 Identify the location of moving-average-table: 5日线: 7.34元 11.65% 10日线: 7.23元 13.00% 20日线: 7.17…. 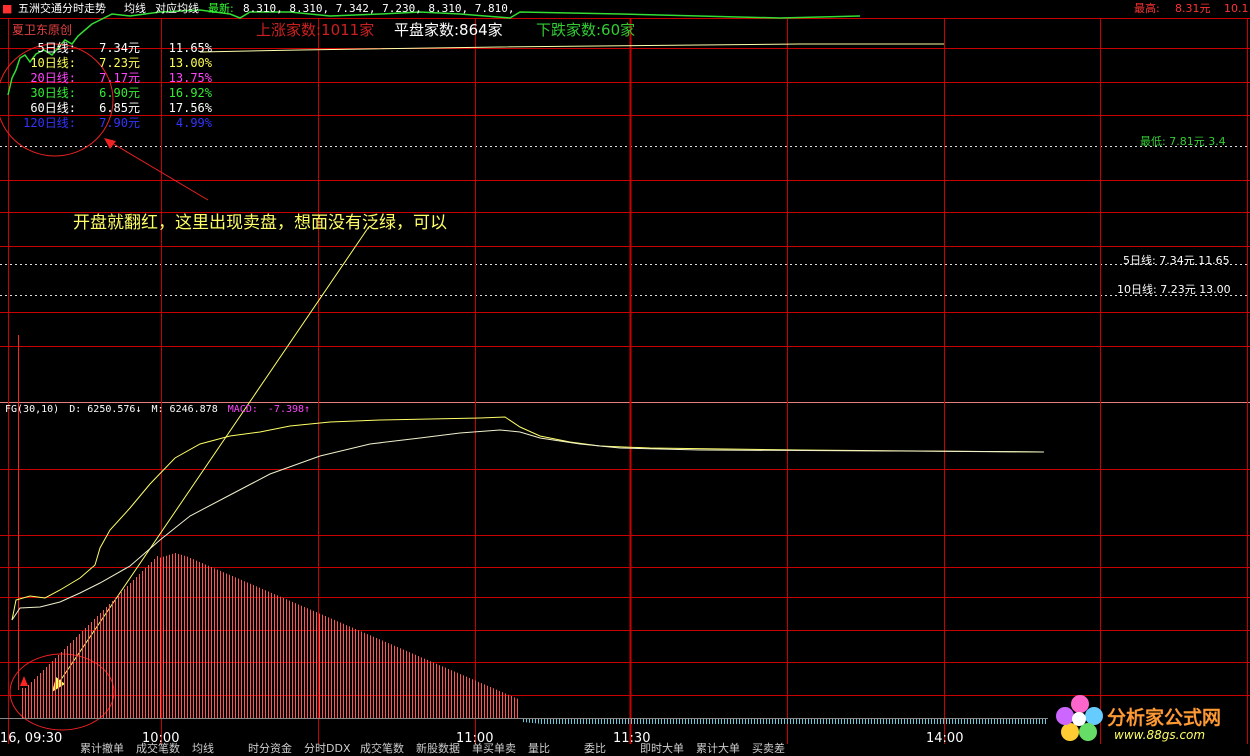
(111, 86).